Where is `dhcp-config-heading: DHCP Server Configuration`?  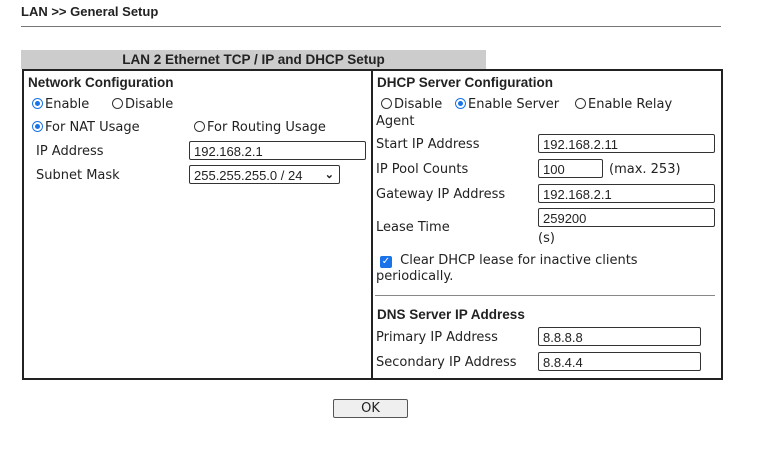 dhcp-config-heading: DHCP Server Configuration is located at coordinates (465, 82).